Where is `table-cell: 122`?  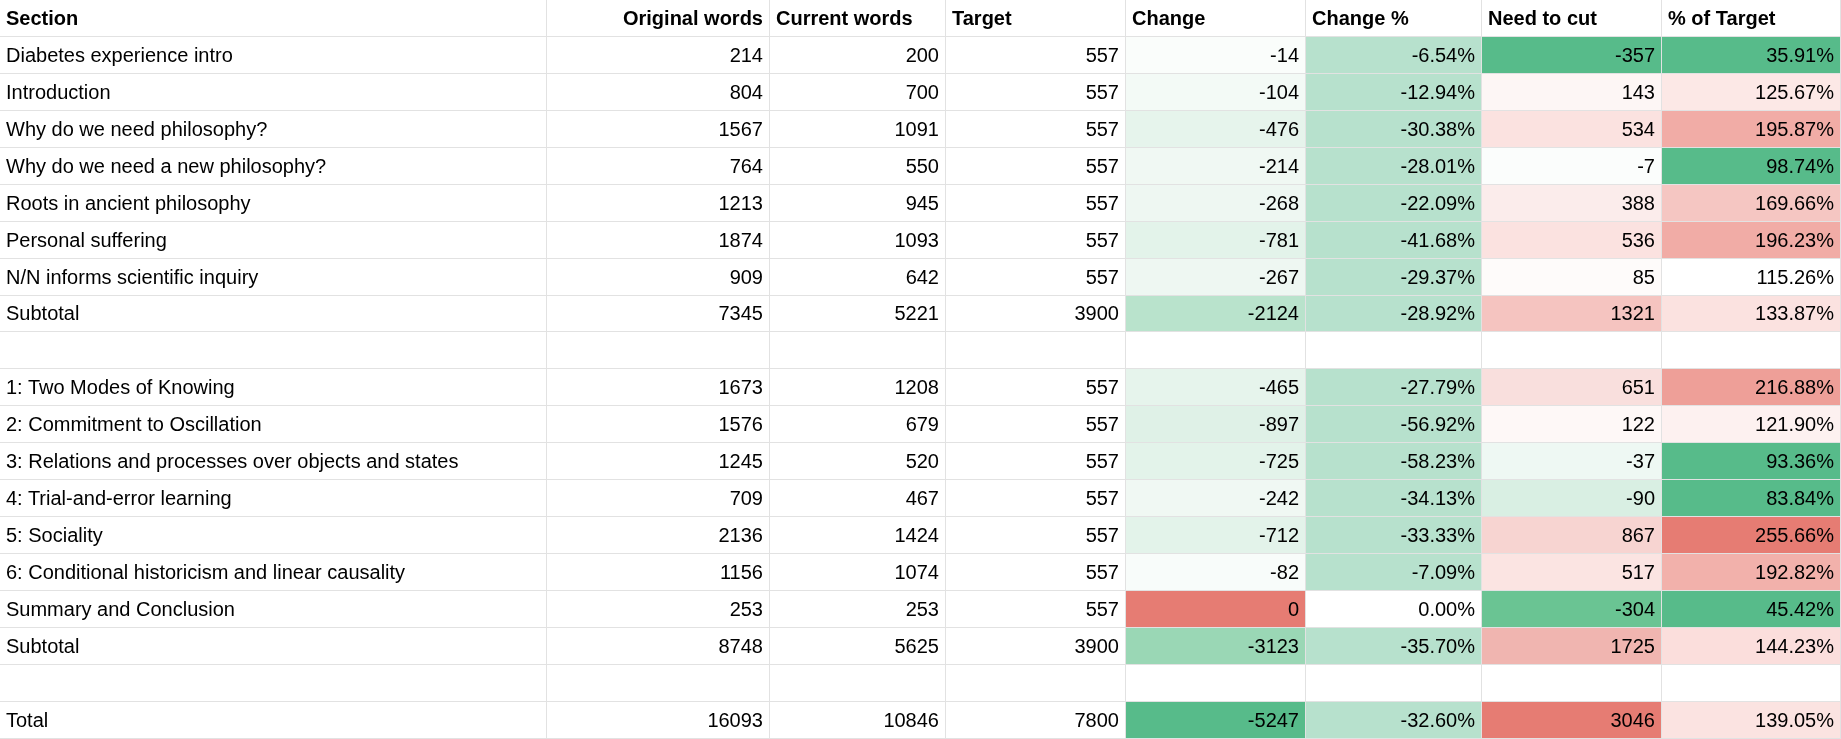 table-cell: 122 is located at coordinates (1572, 425).